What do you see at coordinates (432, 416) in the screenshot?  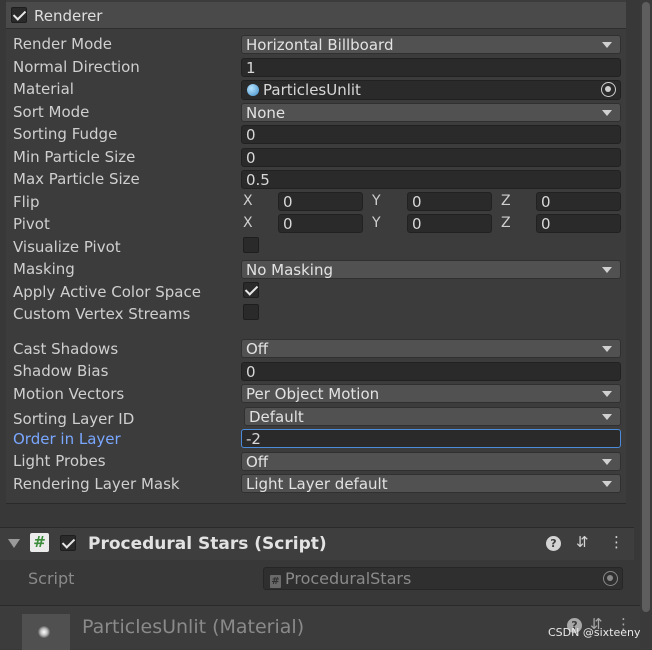 I see `sorting-layer-id-dropdown: Default` at bounding box center [432, 416].